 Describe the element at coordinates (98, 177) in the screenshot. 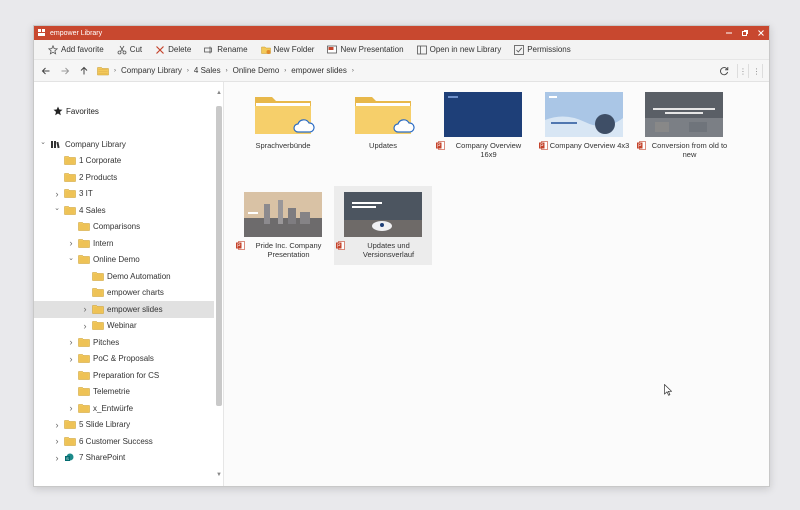

I see `tree-item-label: 2 Products` at that location.